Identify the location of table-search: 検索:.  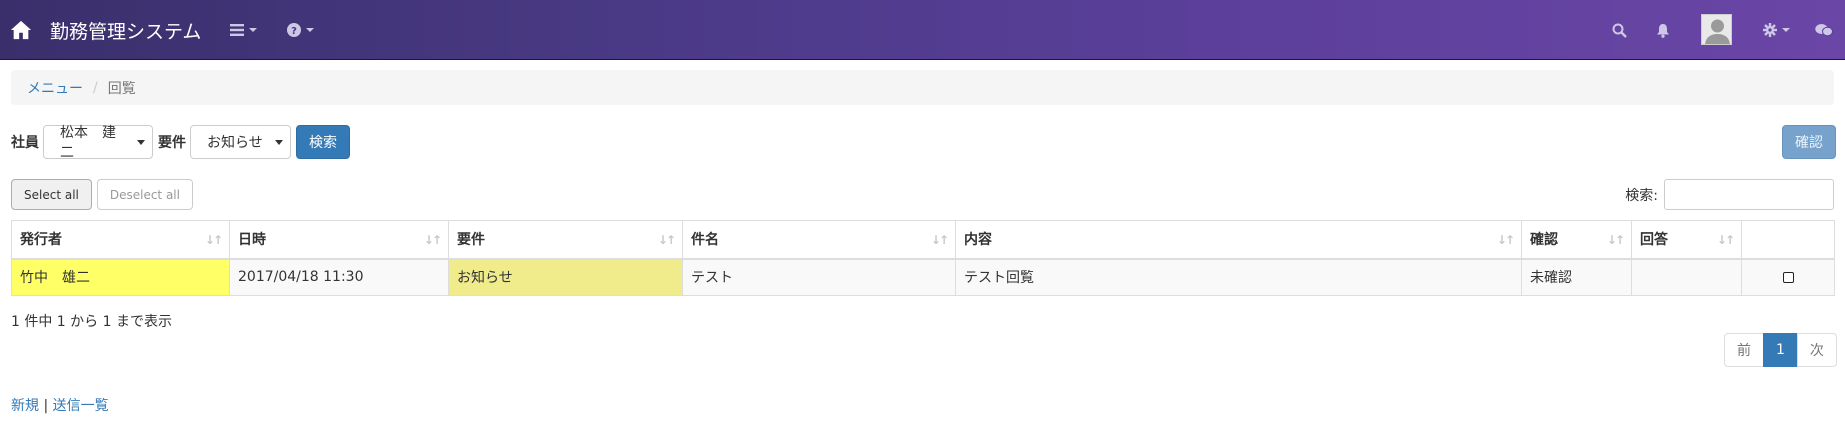
(1729, 194).